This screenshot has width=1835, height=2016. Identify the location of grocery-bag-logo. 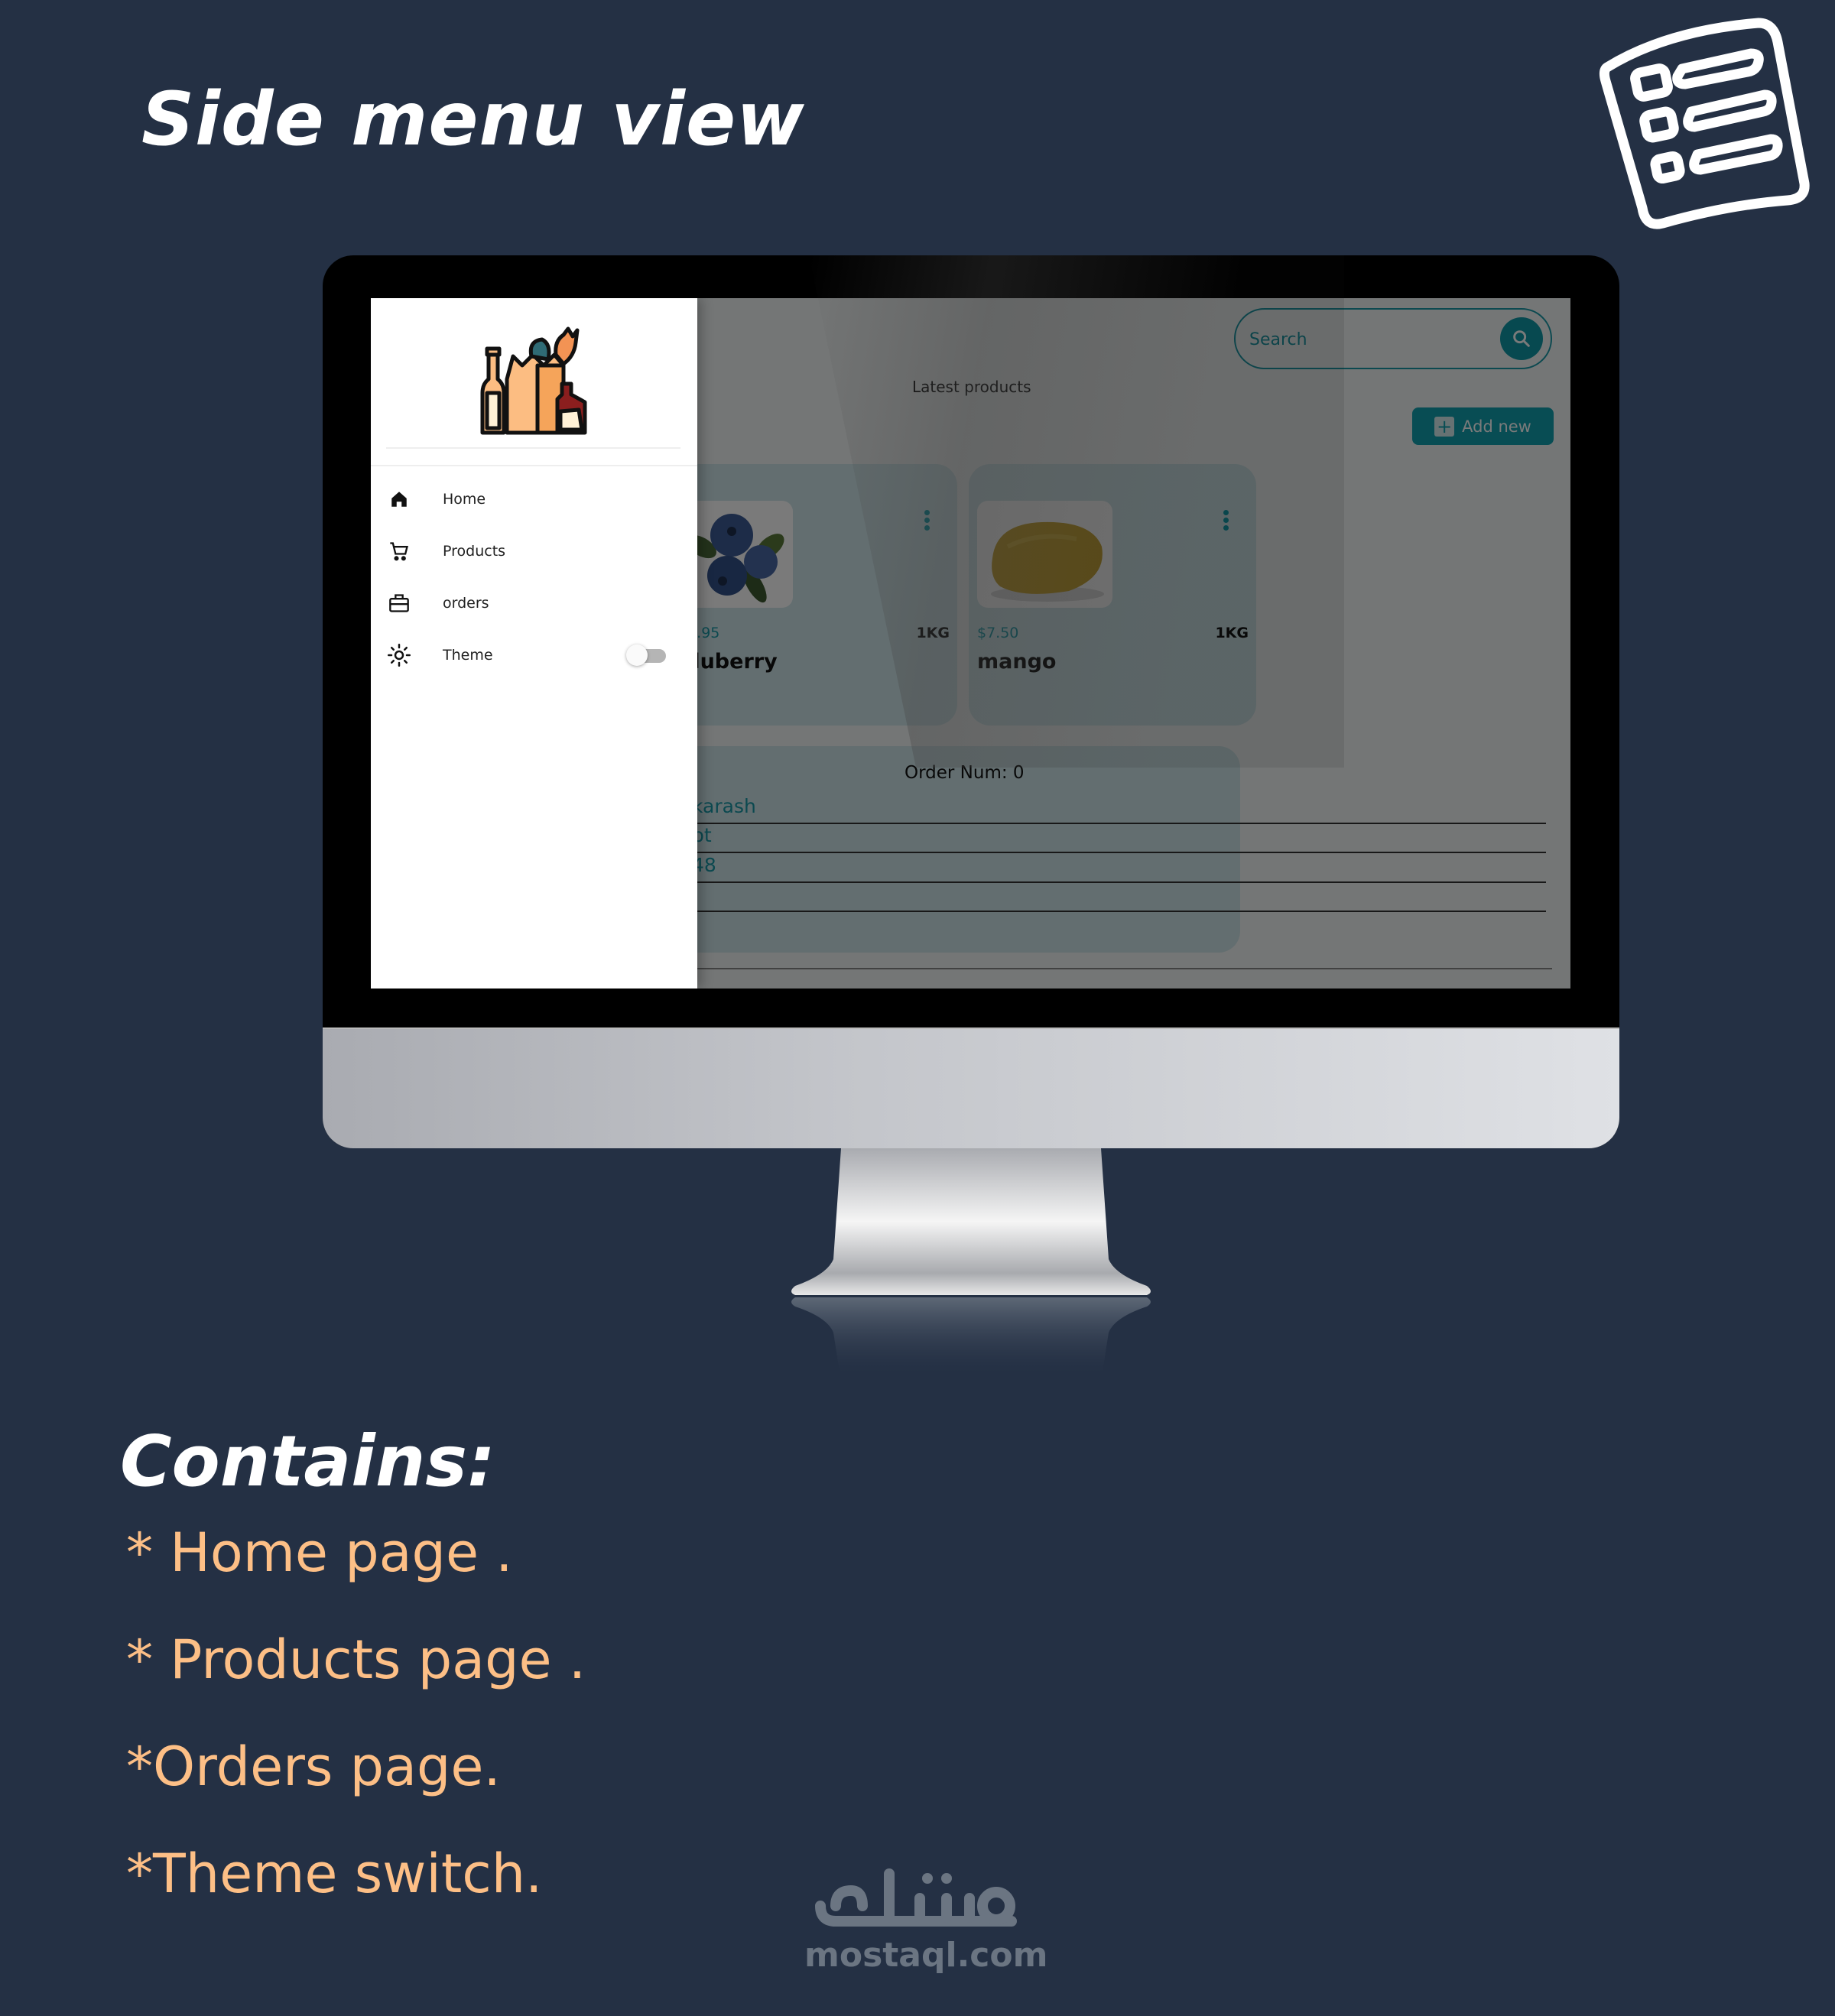
(533, 380).